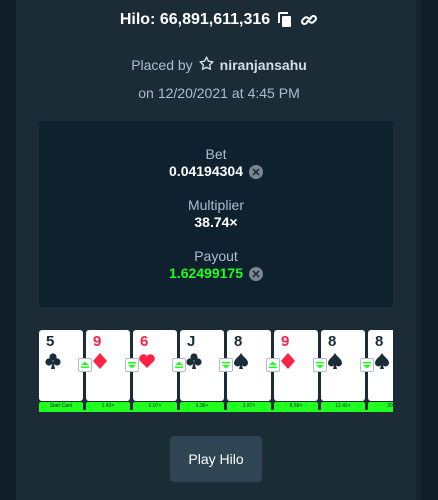 This screenshot has width=438, height=500. I want to click on multiplier-label: Multiplier, so click(215, 205).